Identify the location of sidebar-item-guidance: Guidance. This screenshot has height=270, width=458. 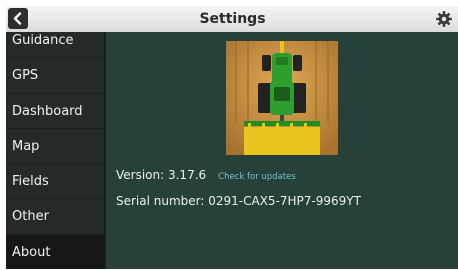
(55, 41).